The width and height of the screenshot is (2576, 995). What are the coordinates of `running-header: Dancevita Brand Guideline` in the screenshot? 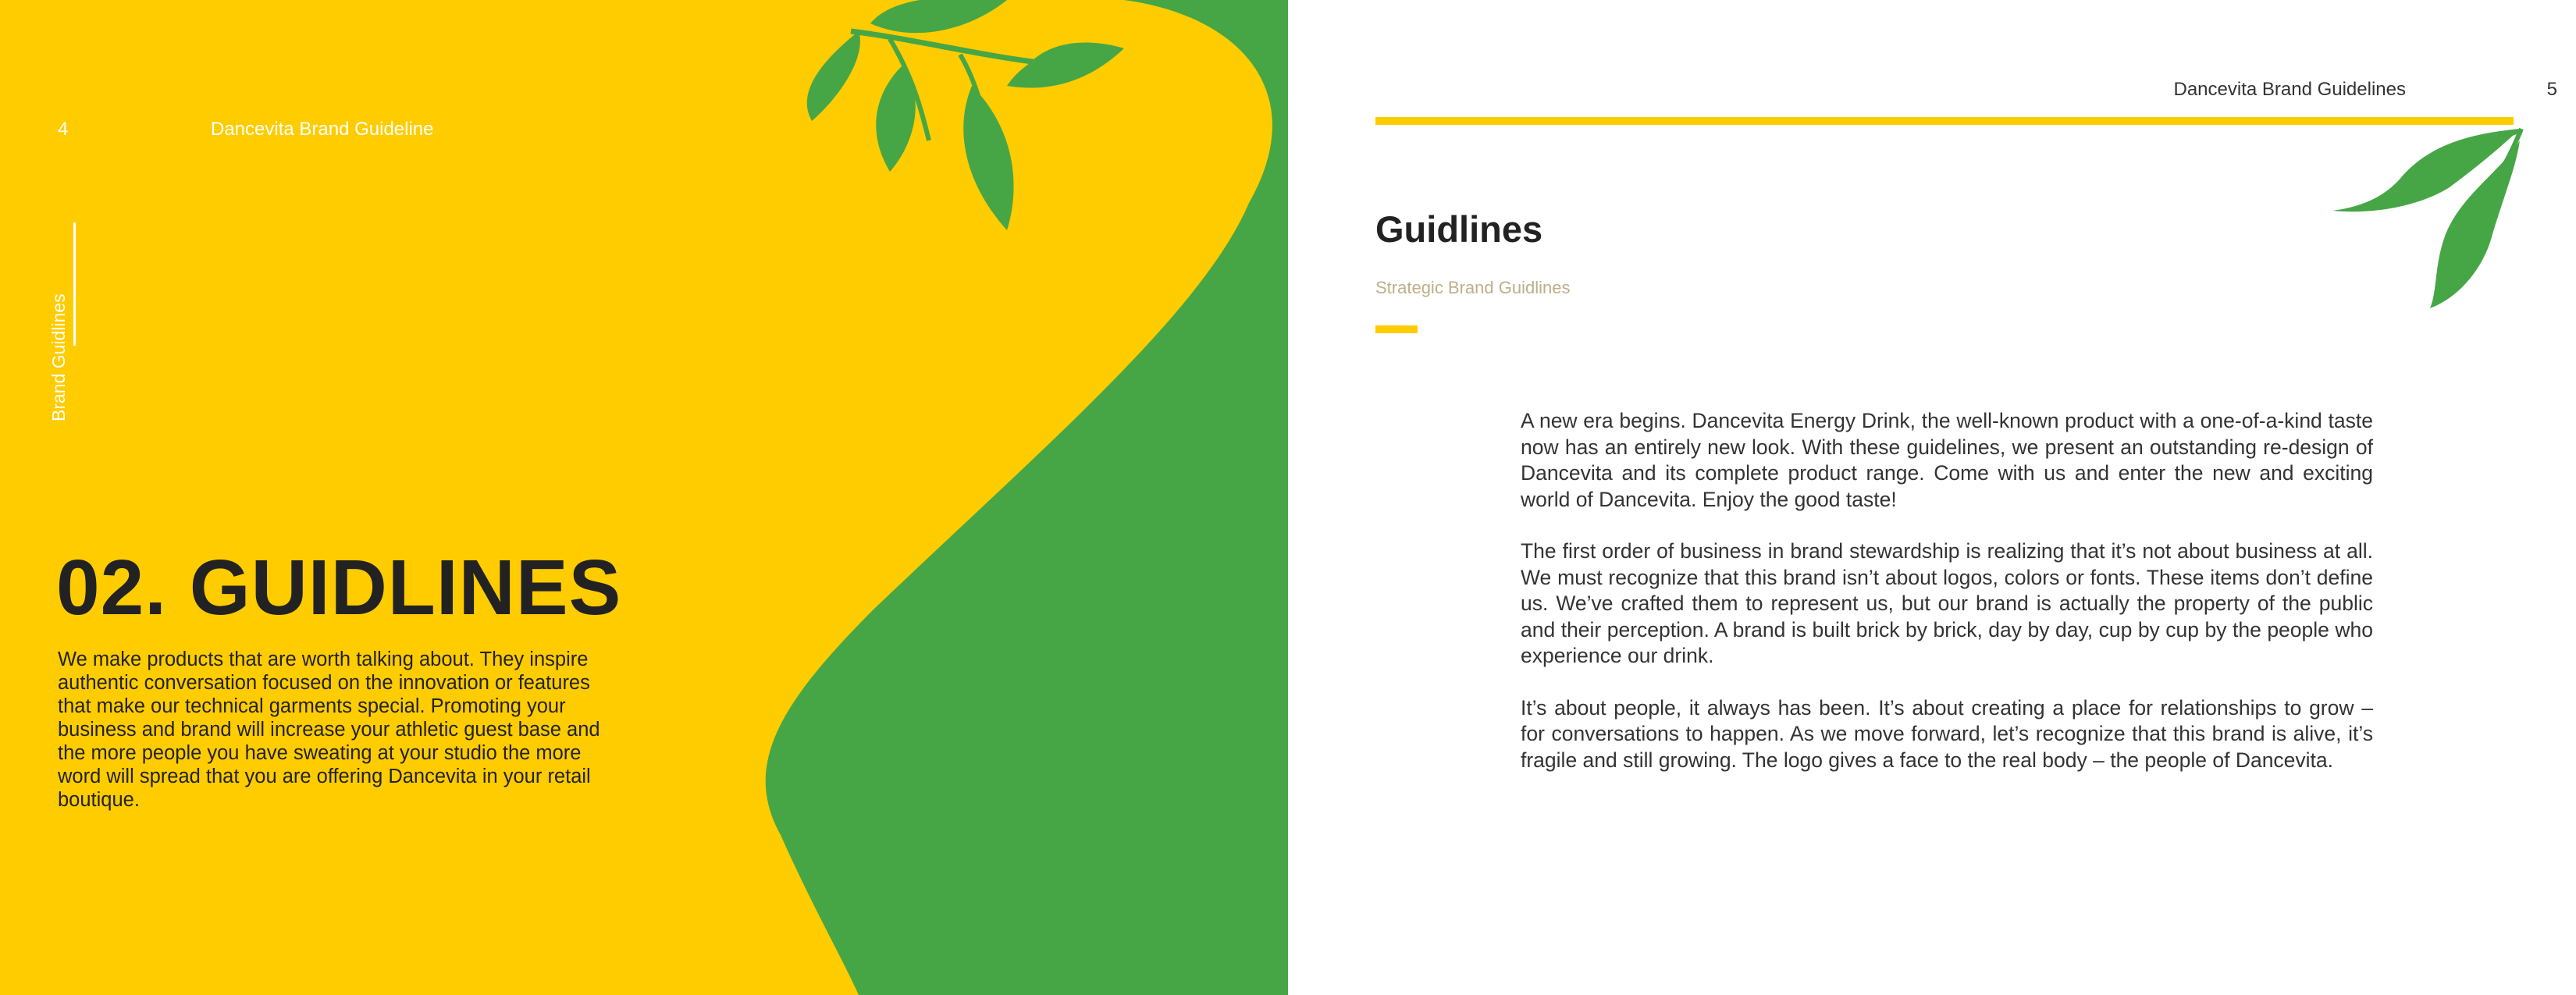 It's located at (322, 130).